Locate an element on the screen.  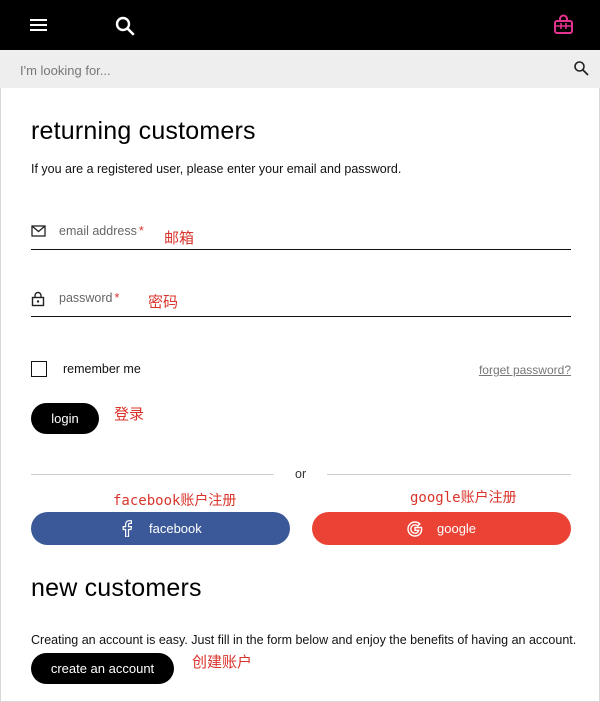
search-input is located at coordinates (290, 70).